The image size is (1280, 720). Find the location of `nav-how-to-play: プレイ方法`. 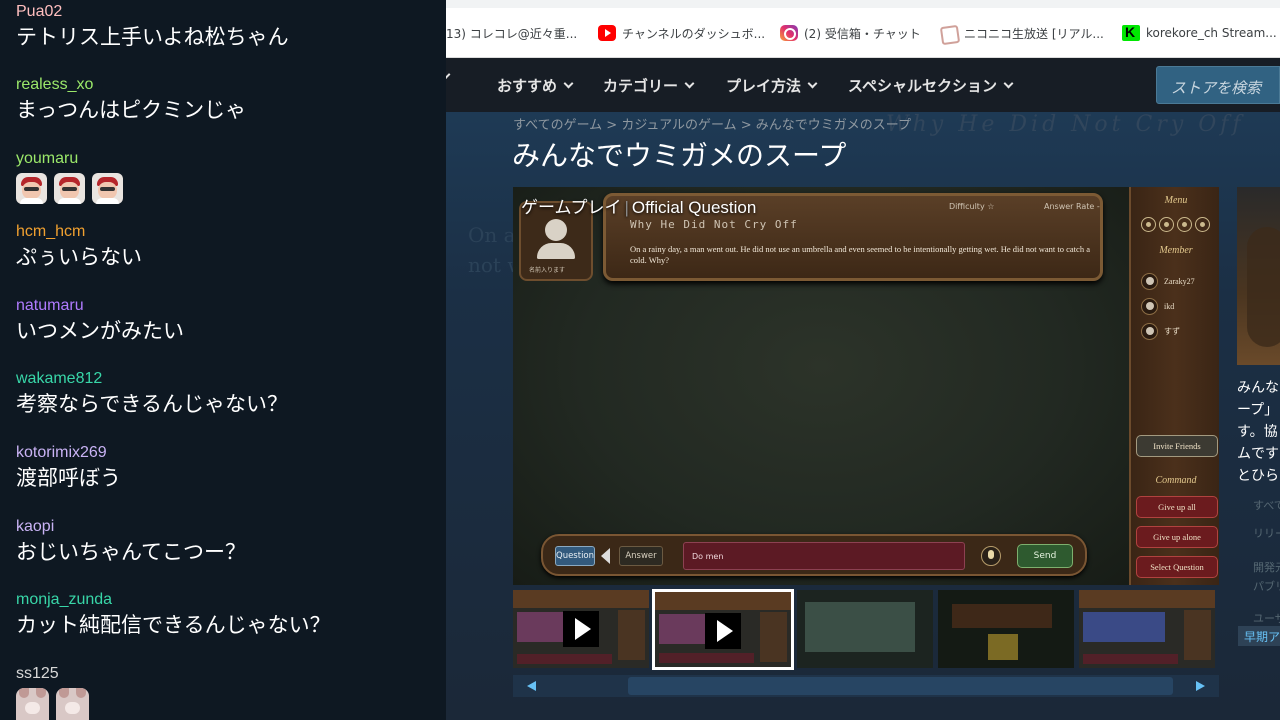

nav-how-to-play: プレイ方法 is located at coordinates (772, 85).